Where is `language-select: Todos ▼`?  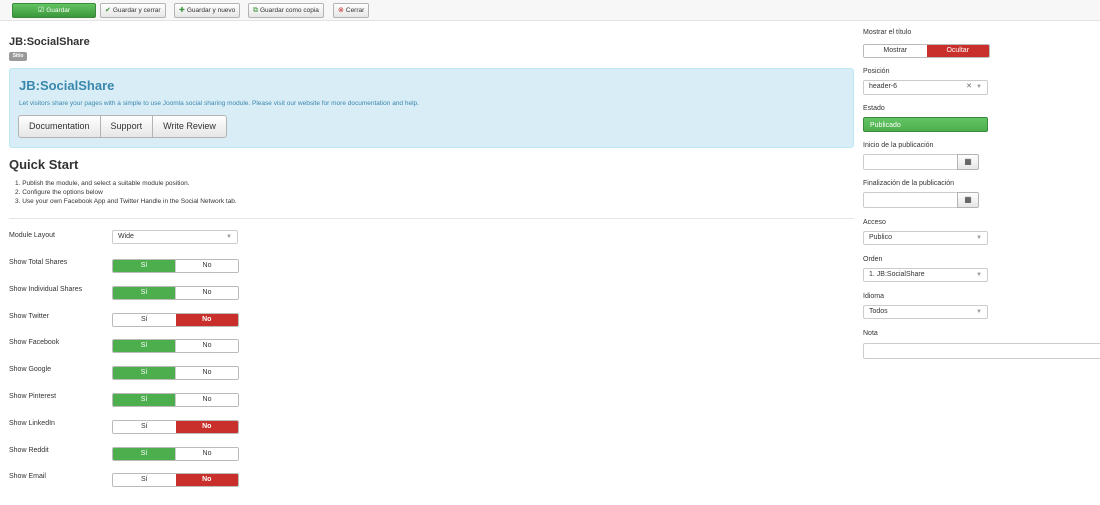 language-select: Todos ▼ is located at coordinates (925, 312).